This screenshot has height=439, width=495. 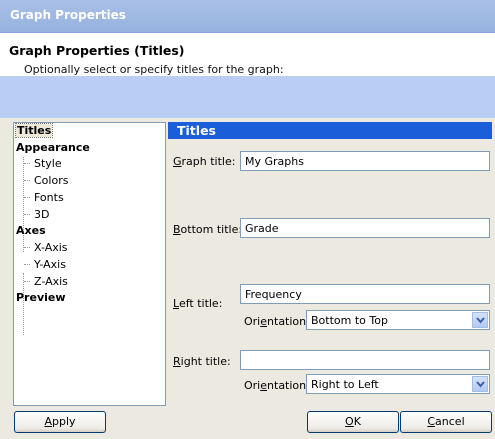 I want to click on tree-item-y-axis: Y-Axis, so click(x=50, y=264).